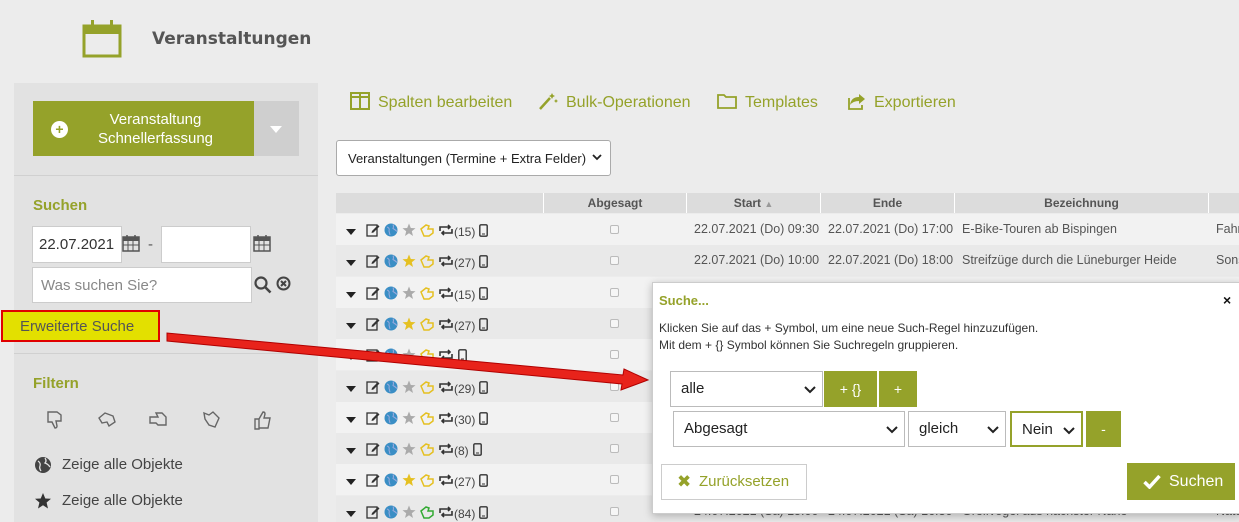 Image resolution: width=1239 pixels, height=522 pixels. What do you see at coordinates (1181, 481) in the screenshot?
I see `search-button: Suchen` at bounding box center [1181, 481].